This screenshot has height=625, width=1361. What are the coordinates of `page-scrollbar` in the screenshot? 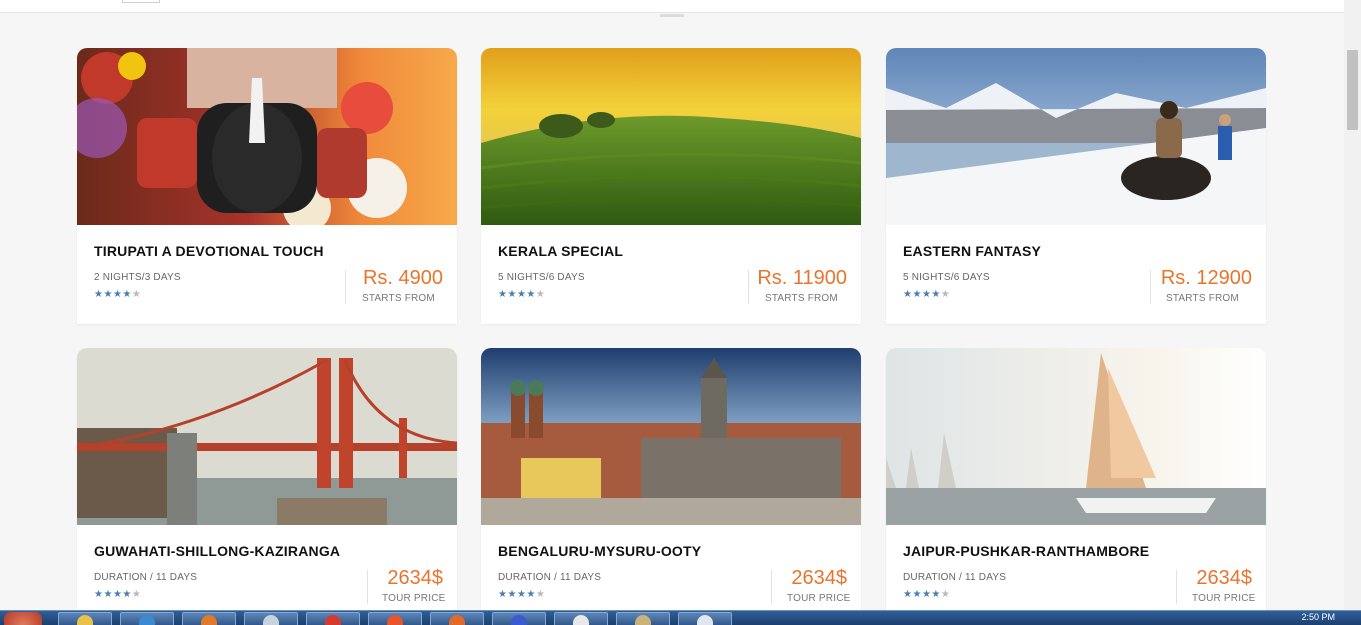 It's located at (1352, 305).